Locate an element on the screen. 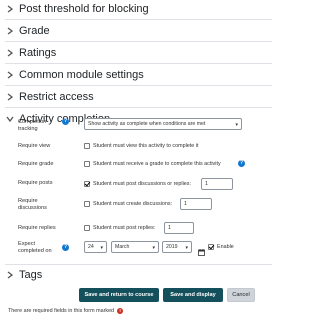 This screenshot has width=320, height=320. require-discussions-label: Require discussions is located at coordinates (32, 204).